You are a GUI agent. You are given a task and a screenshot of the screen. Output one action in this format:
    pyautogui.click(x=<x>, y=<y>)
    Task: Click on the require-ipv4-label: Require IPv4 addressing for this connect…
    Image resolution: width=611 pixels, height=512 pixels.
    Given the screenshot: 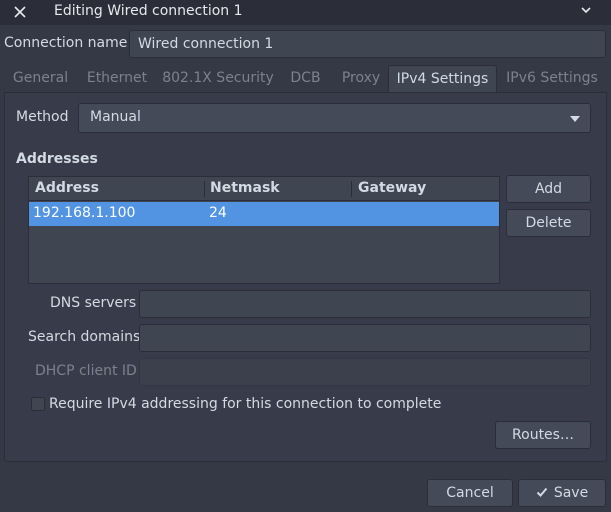 What is the action you would take?
    pyautogui.click(x=245, y=404)
    